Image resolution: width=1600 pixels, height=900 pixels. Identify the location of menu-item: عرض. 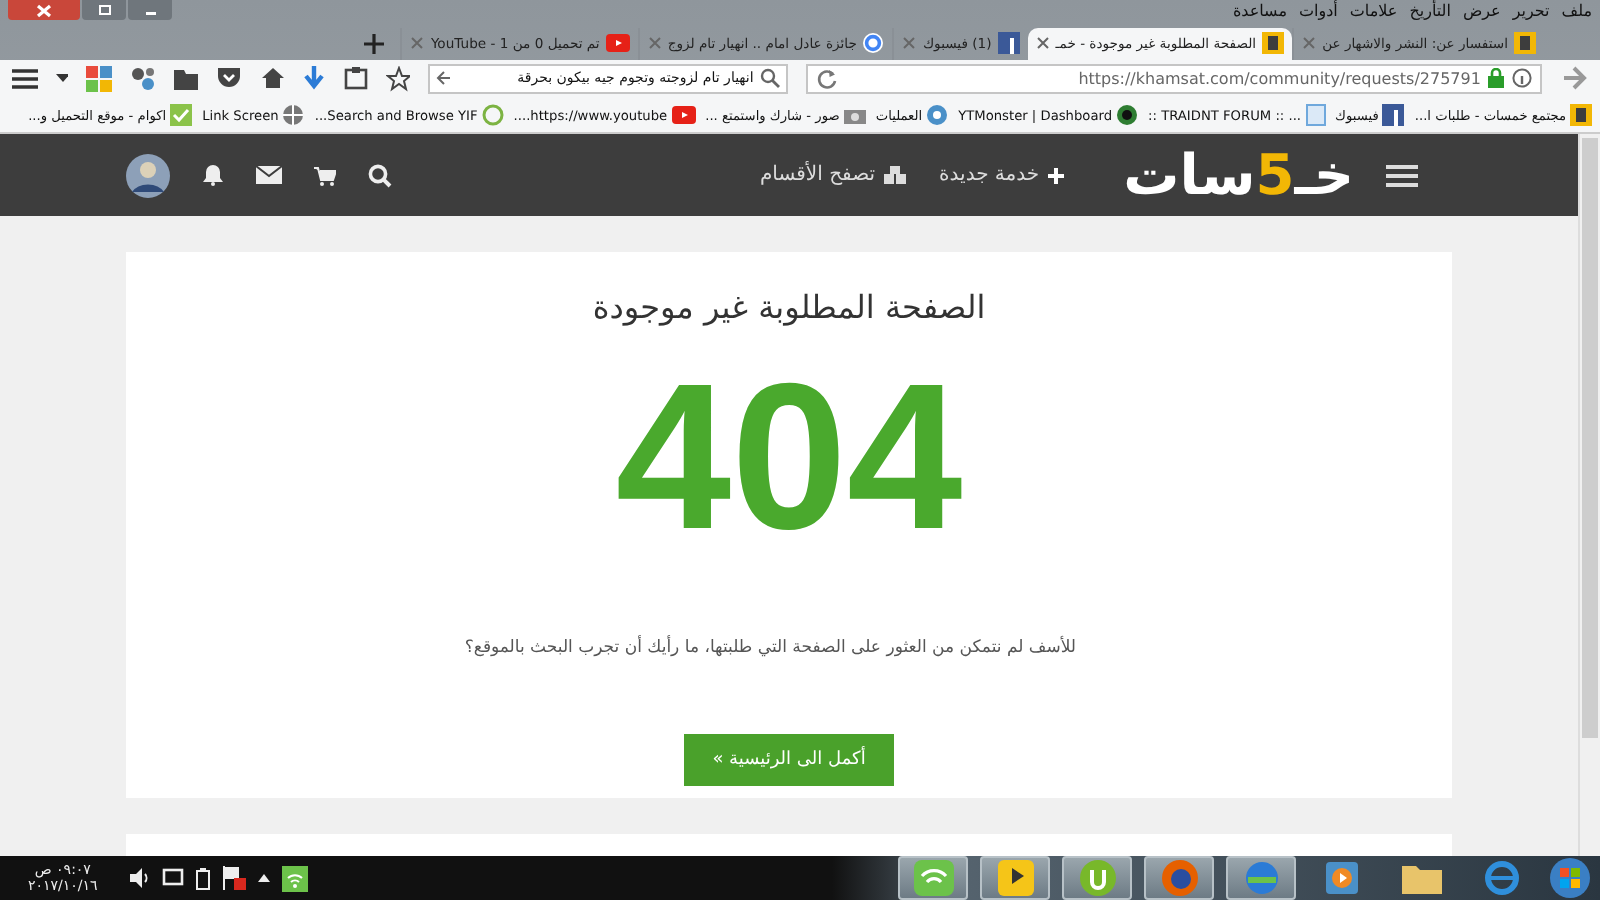
(1481, 11).